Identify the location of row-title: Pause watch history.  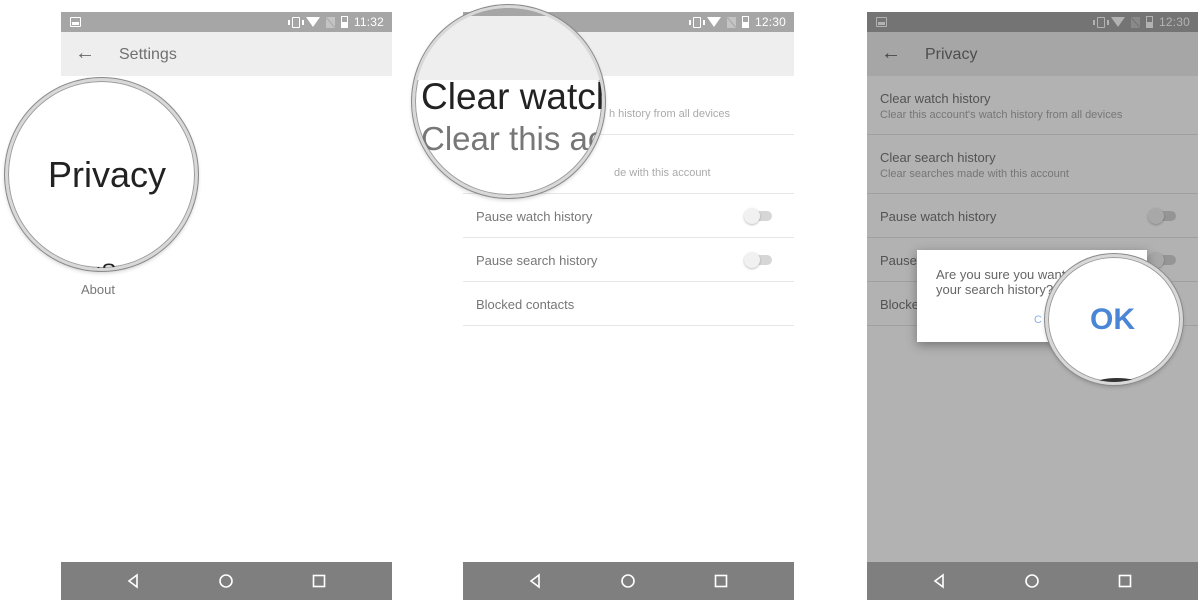
(534, 216).